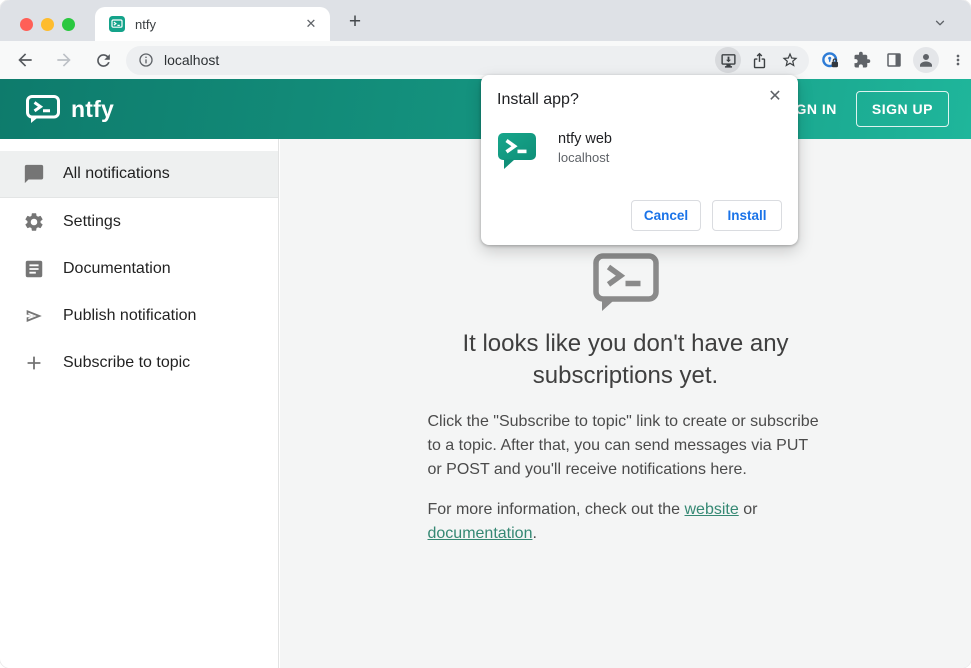  What do you see at coordinates (584, 157) in the screenshot?
I see `dialog-app-origin: localhost` at bounding box center [584, 157].